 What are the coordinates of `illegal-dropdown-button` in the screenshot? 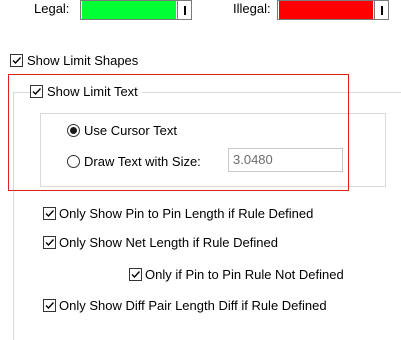 It's located at (381, 10).